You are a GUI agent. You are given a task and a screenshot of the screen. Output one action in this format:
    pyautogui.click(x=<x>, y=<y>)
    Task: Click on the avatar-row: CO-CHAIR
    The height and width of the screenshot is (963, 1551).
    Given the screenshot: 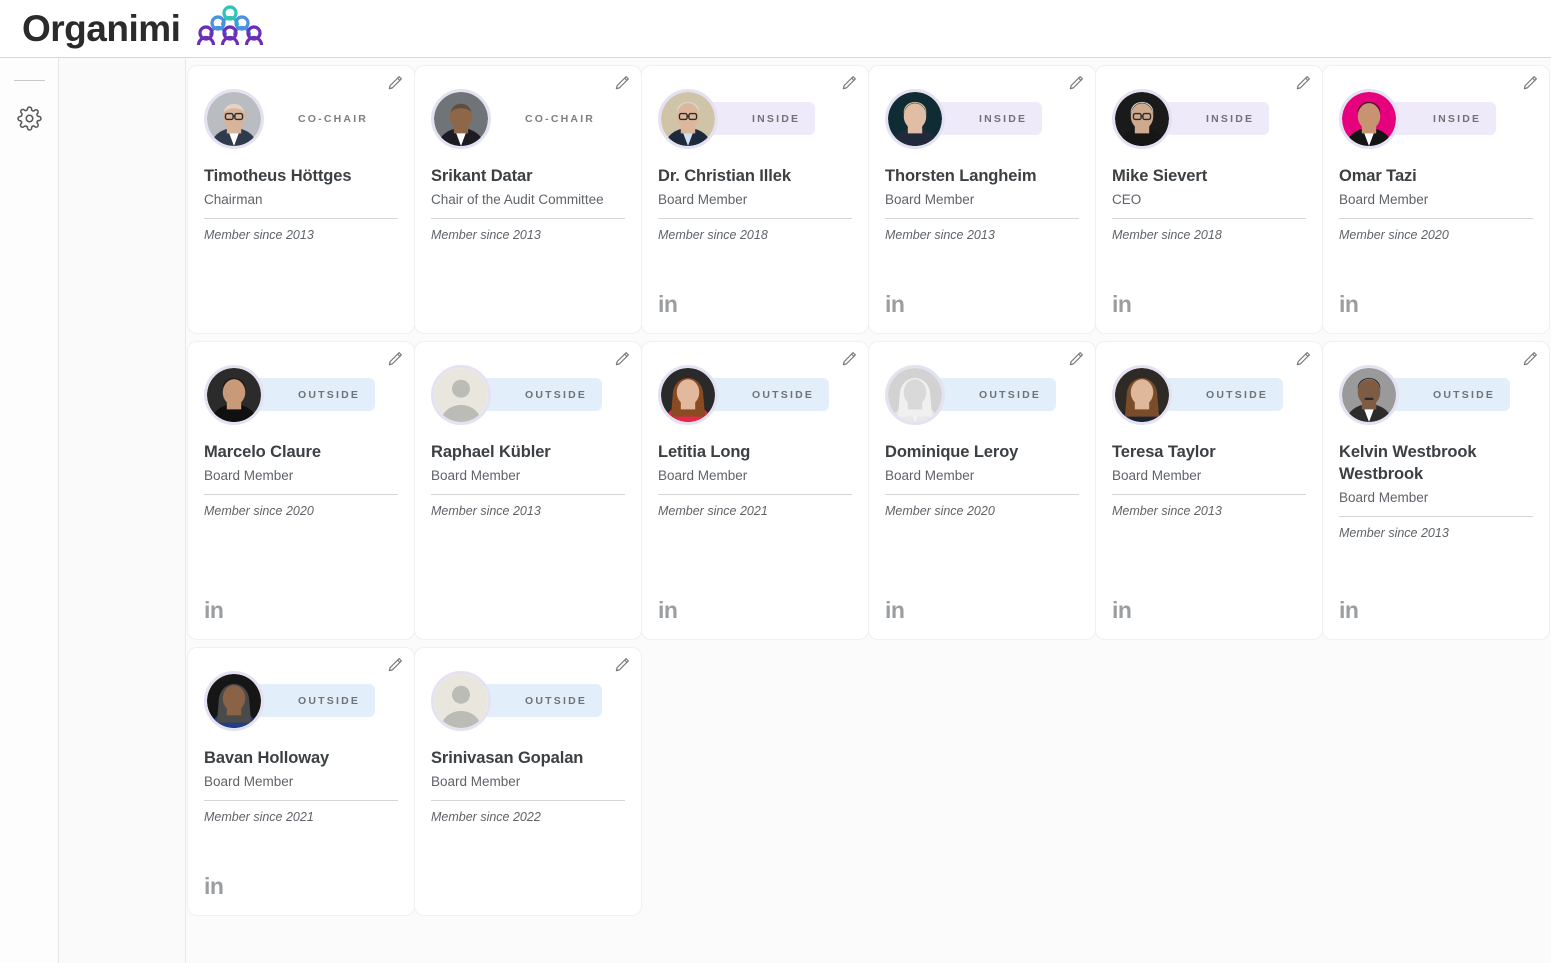 What is the action you would take?
    pyautogui.click(x=301, y=122)
    